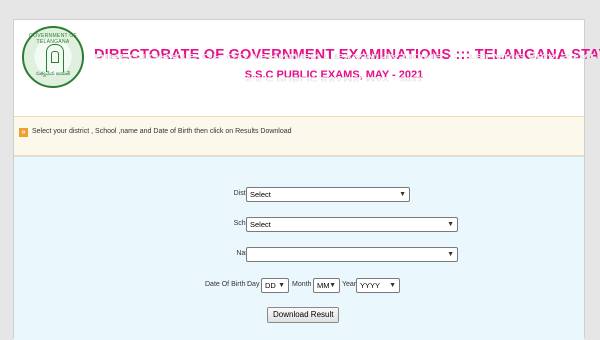 The width and height of the screenshot is (600, 340). I want to click on page-subtitle-reflection: S.S.C PUBLIC EXAMS, MAY - 2021, so click(334, 78).